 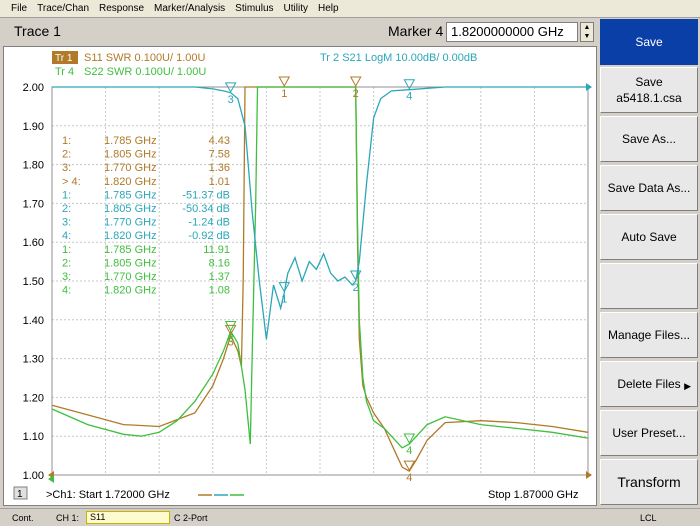 I want to click on marker-table-value: -1.24 dB, so click(x=209, y=223).